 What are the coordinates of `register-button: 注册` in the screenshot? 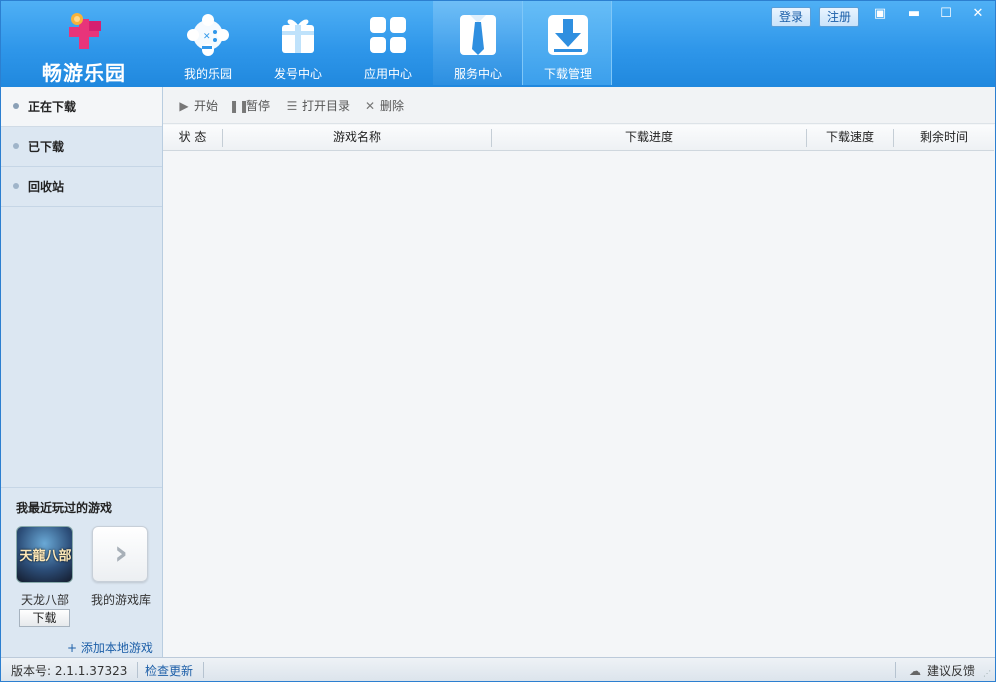 It's located at (839, 17).